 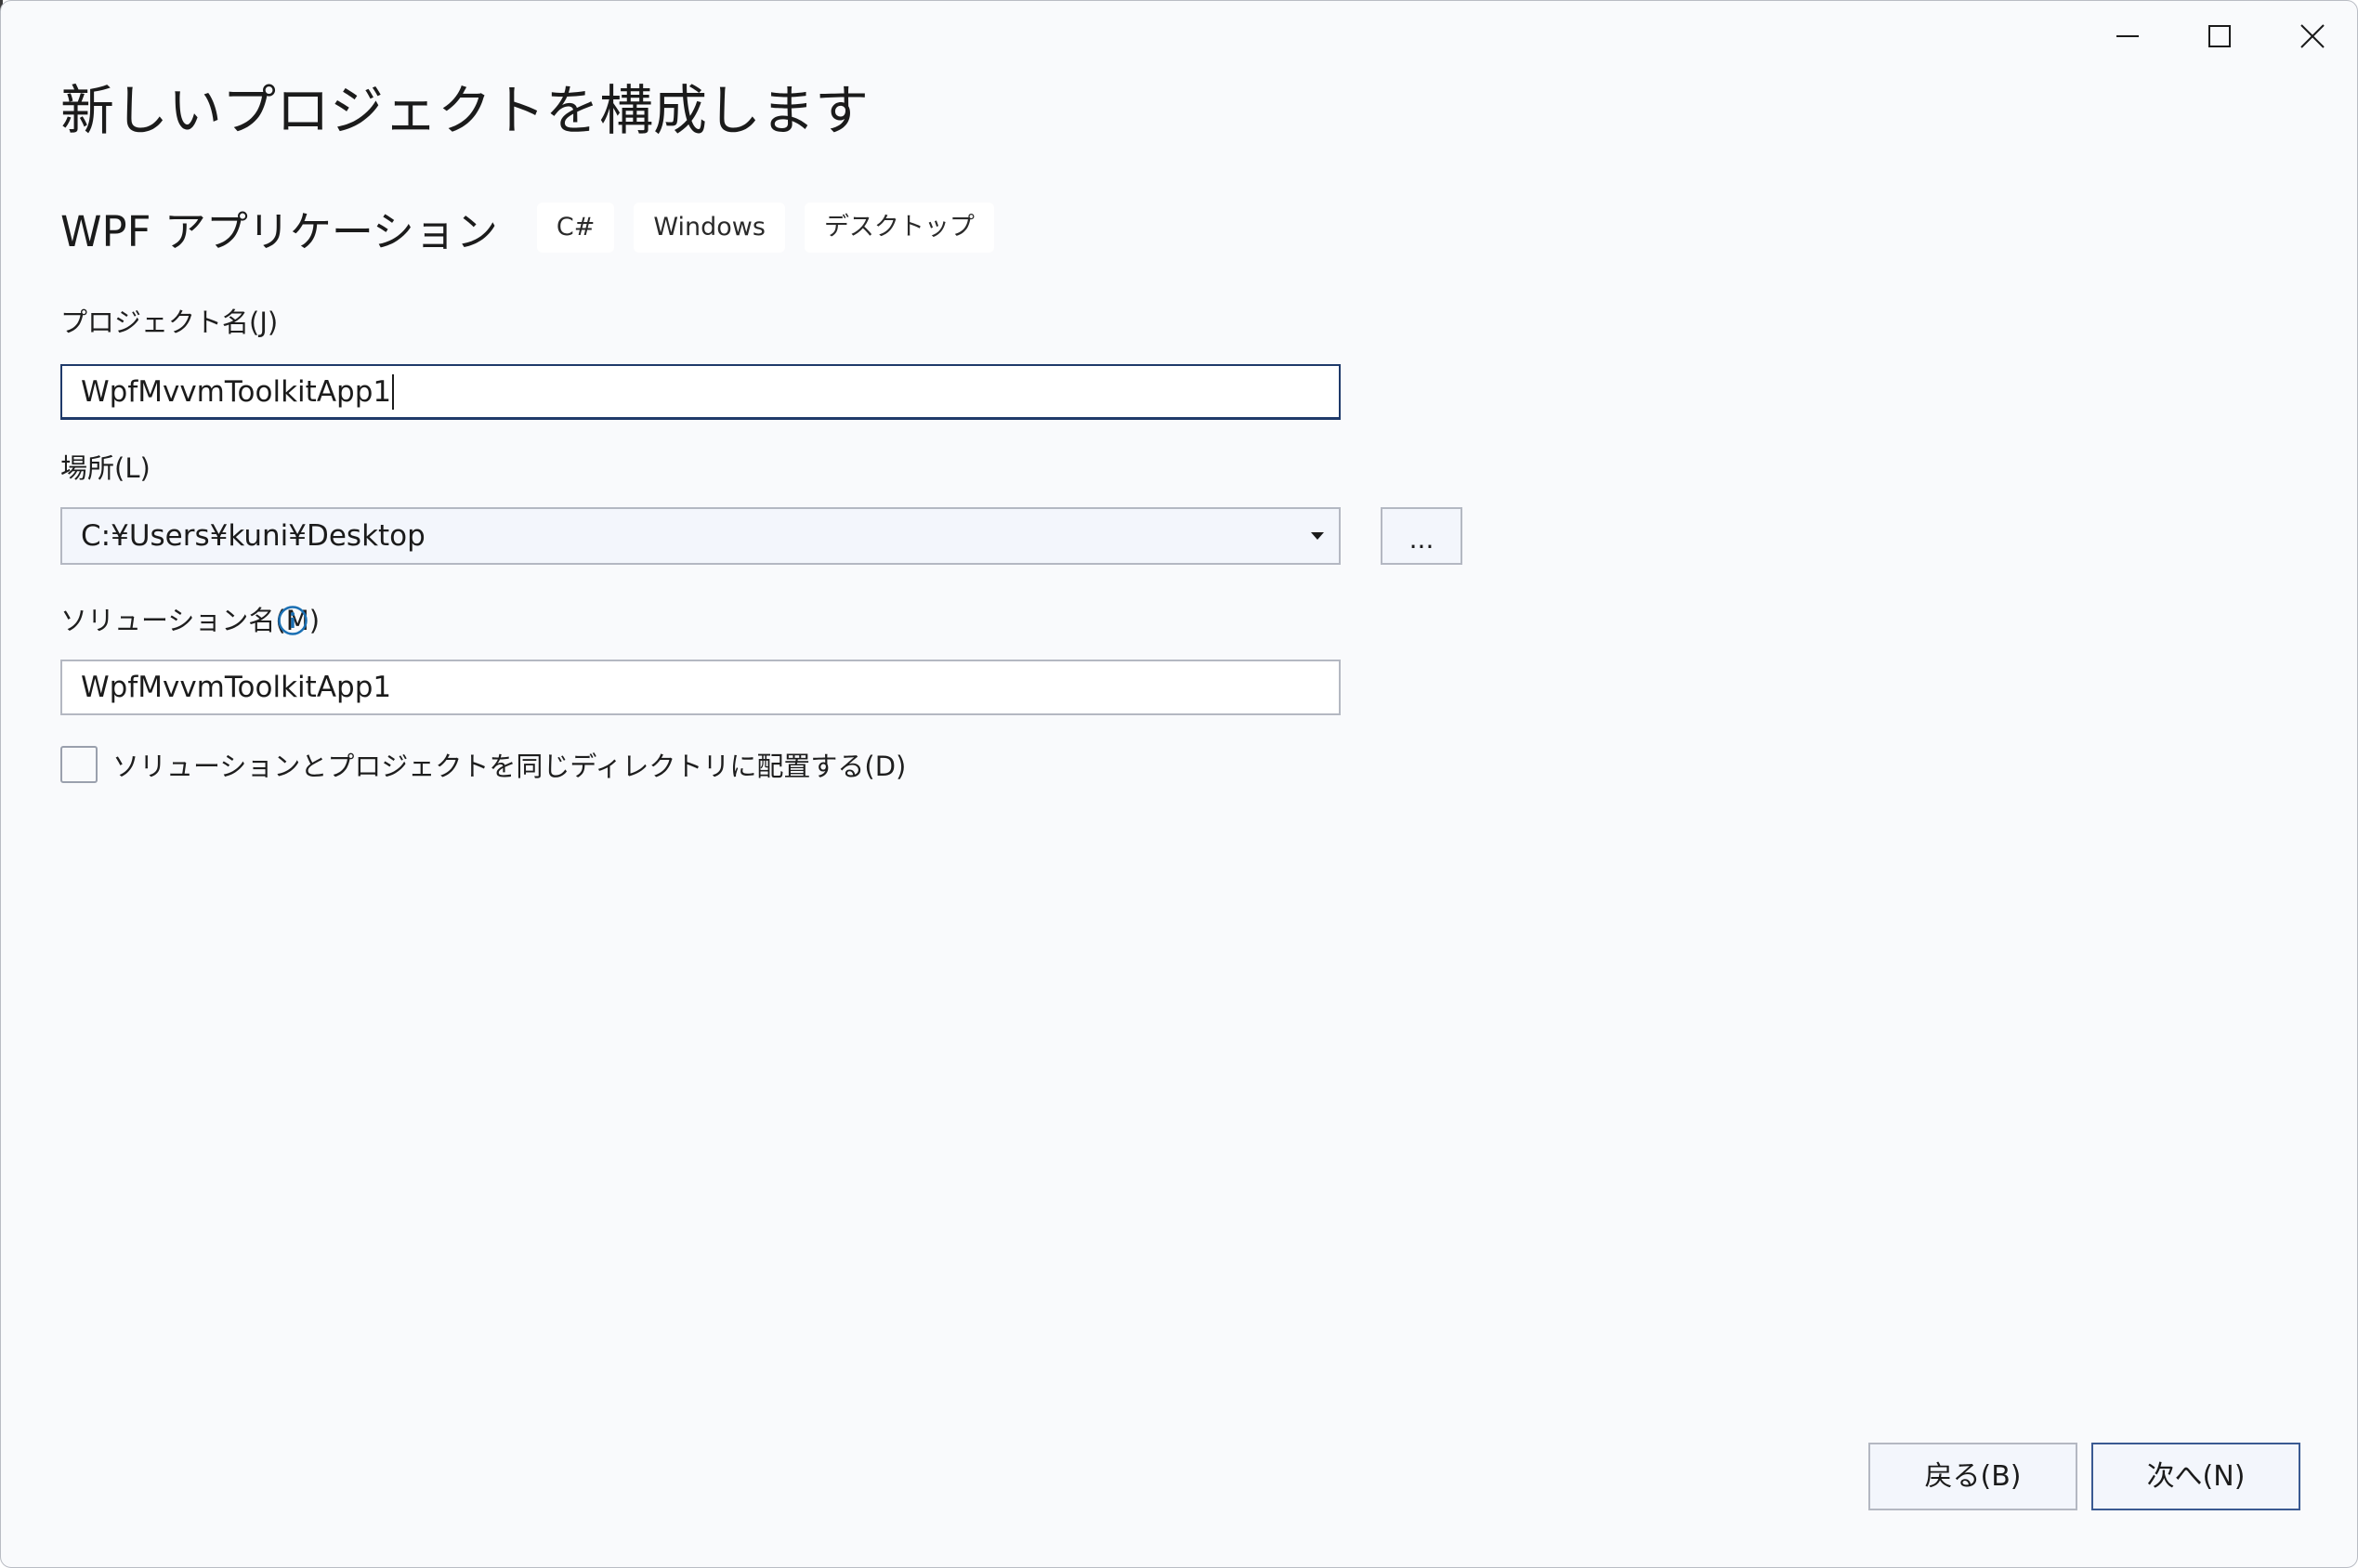 What do you see at coordinates (79, 764) in the screenshot?
I see `same-directory-checkbox` at bounding box center [79, 764].